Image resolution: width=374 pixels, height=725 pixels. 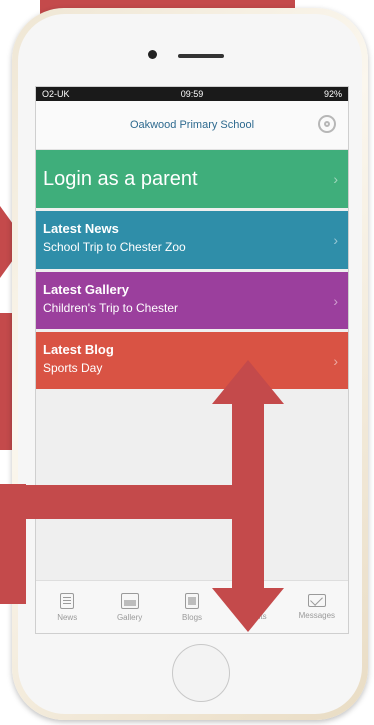 What do you see at coordinates (111, 308) in the screenshot?
I see `latest-gallery-subtitle: Children's Trip to Chester` at bounding box center [111, 308].